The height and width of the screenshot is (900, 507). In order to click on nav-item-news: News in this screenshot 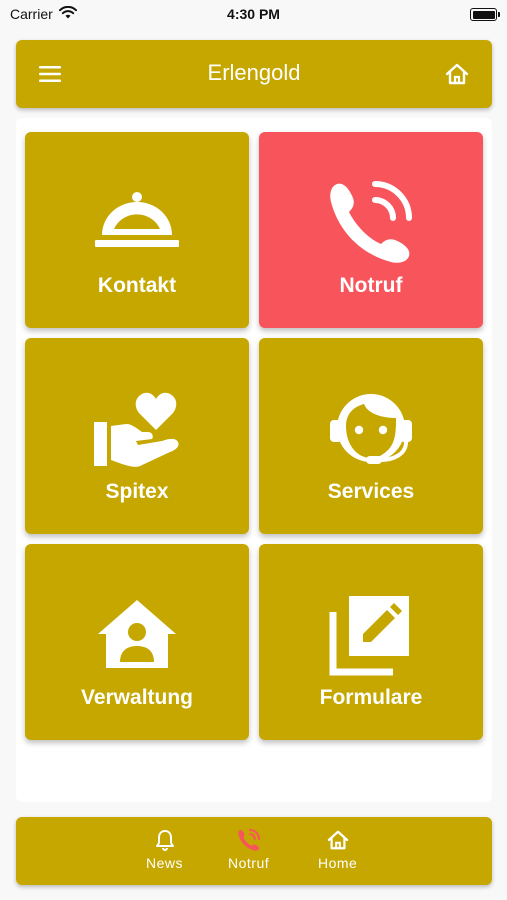, I will do `click(164, 850)`.